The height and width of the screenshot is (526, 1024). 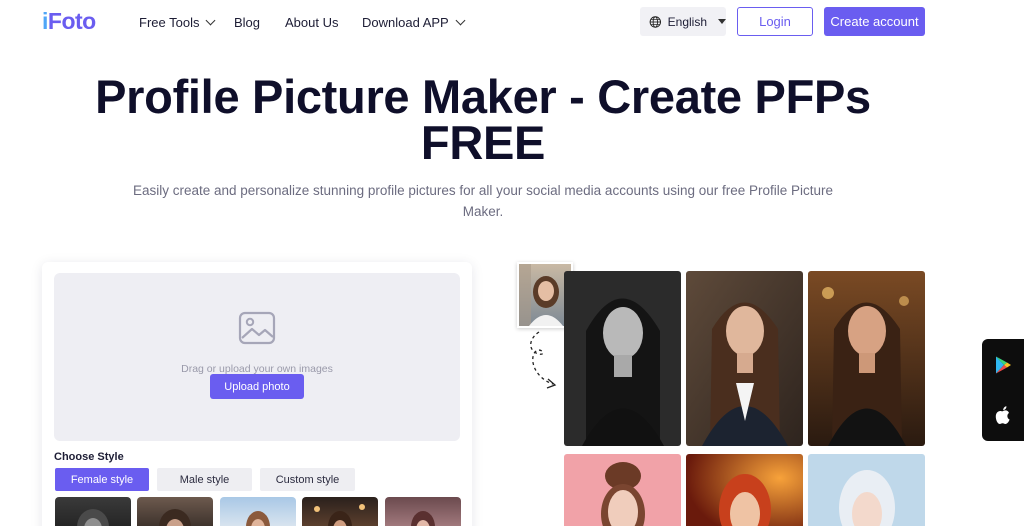 What do you see at coordinates (257, 328) in the screenshot?
I see `image-placeholder-icon` at bounding box center [257, 328].